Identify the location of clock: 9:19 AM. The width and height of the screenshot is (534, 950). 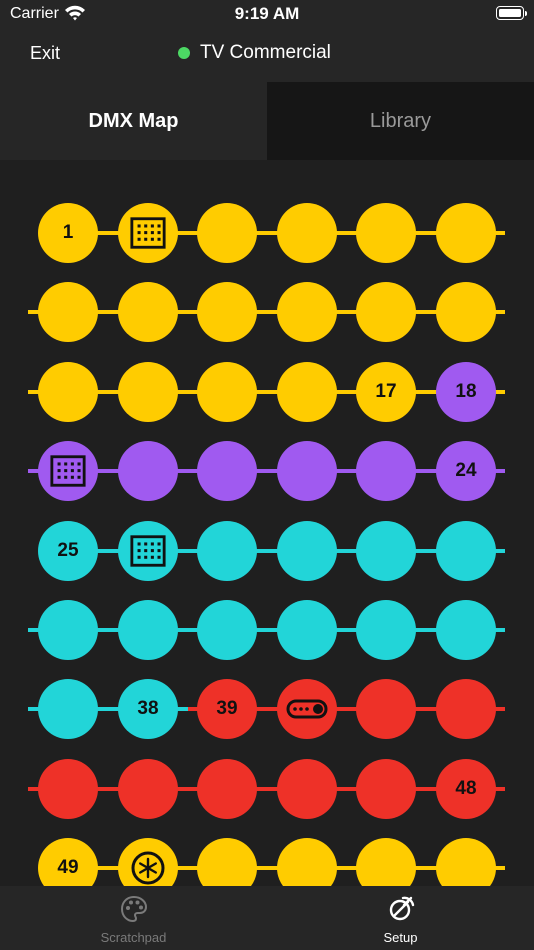
(267, 13).